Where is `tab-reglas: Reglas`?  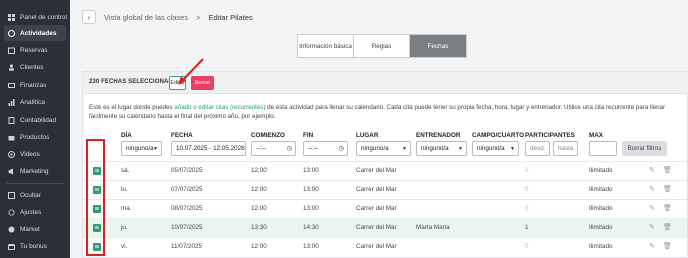 tab-reglas: Reglas is located at coordinates (382, 46).